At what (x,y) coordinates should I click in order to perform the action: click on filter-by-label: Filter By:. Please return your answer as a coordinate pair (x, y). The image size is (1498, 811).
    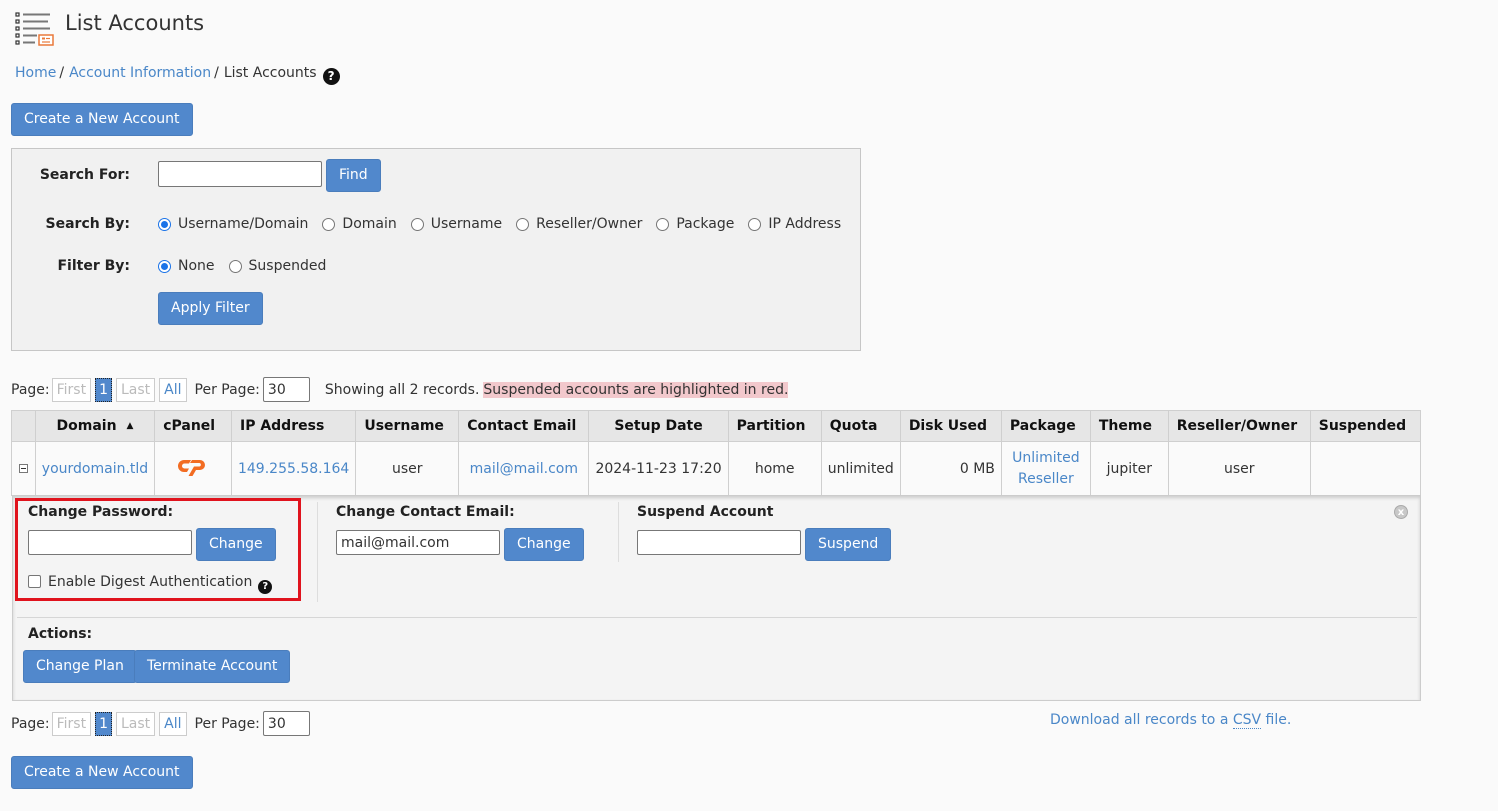
    Looking at the image, I should click on (93, 266).